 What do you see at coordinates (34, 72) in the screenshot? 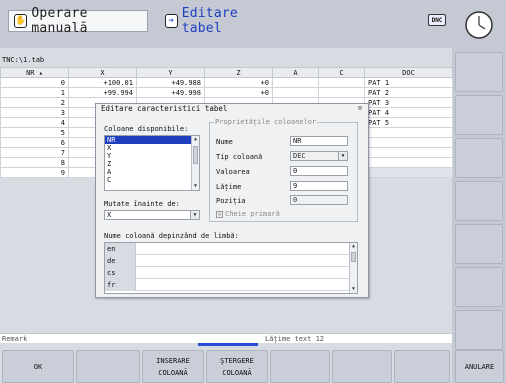
I see `col-header-nr: NR ▴` at bounding box center [34, 72].